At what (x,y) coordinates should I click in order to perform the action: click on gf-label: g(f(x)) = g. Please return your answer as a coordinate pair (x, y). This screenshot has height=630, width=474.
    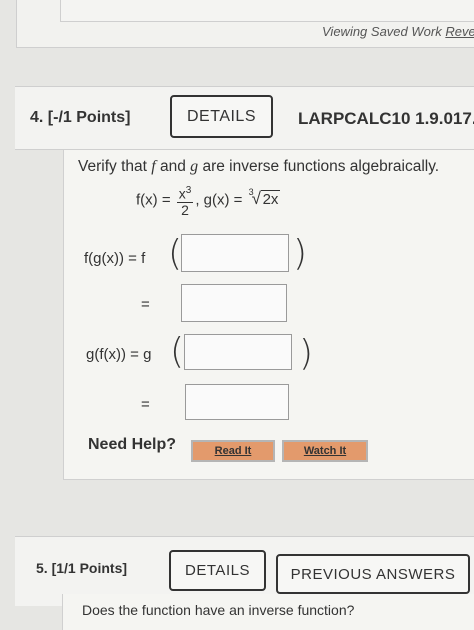
    Looking at the image, I should click on (119, 354).